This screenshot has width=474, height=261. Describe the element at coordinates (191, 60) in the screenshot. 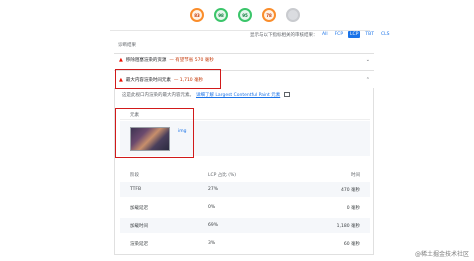

I see `audit-savings: — 有望节省 570 毫秒` at that location.